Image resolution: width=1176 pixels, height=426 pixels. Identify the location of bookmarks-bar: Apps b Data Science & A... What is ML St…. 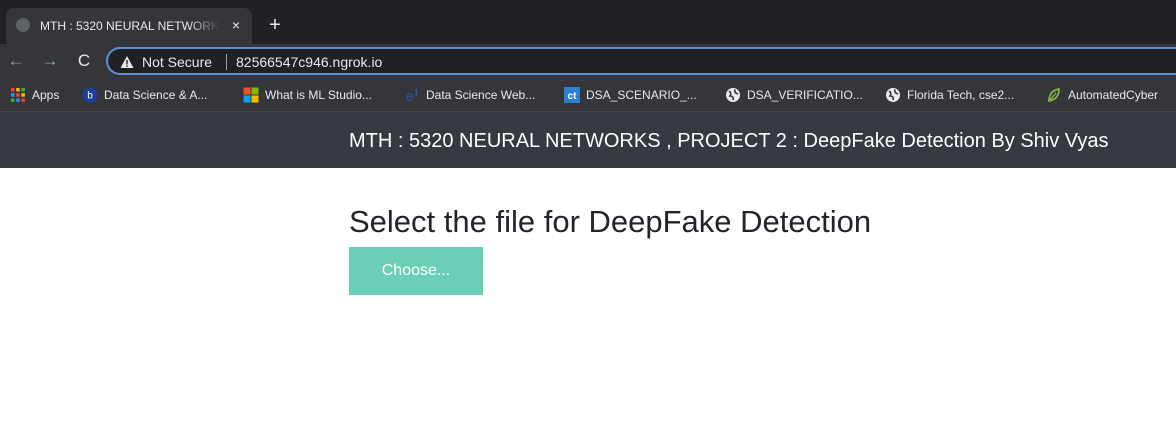
(588, 95).